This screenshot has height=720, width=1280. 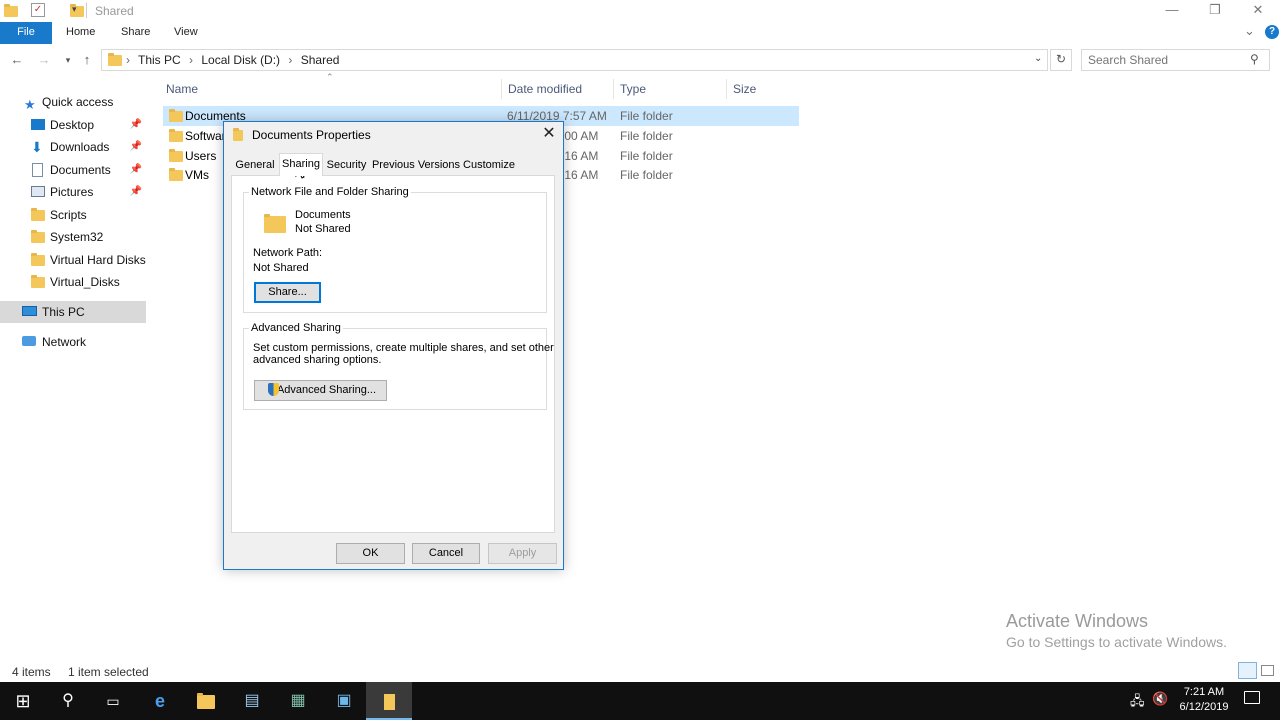 What do you see at coordinates (1160, 699) in the screenshot?
I see `volume-muted-icon: 🔇` at bounding box center [1160, 699].